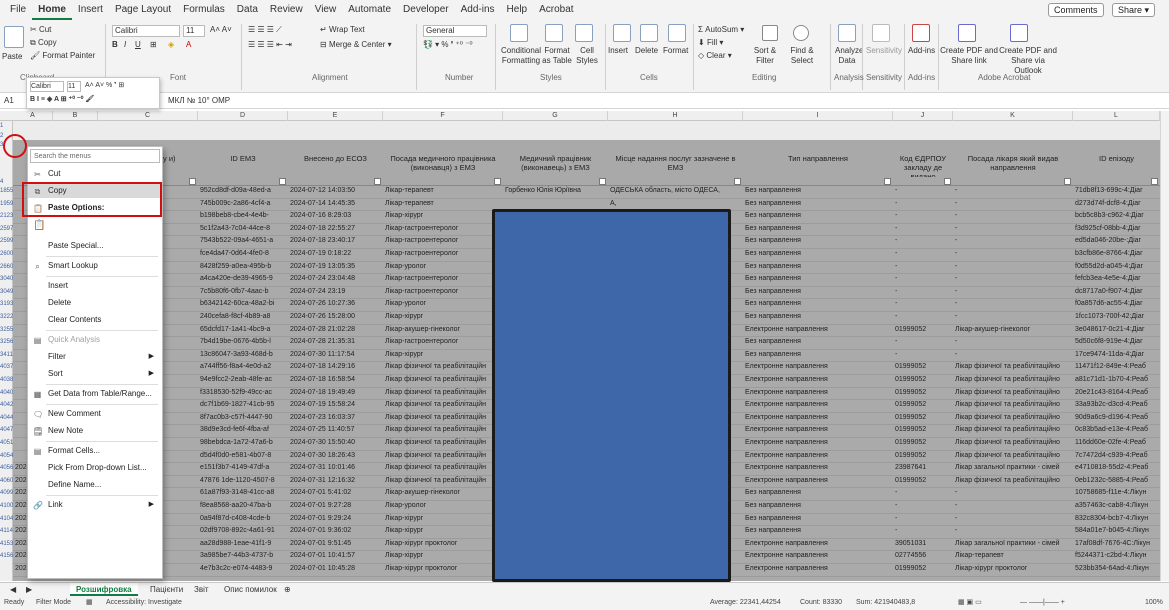 This screenshot has height=610, width=1169. What do you see at coordinates (104, 589) in the screenshot?
I see `sheet-tab-rozshyfrovka: Розшифровка` at bounding box center [104, 589].